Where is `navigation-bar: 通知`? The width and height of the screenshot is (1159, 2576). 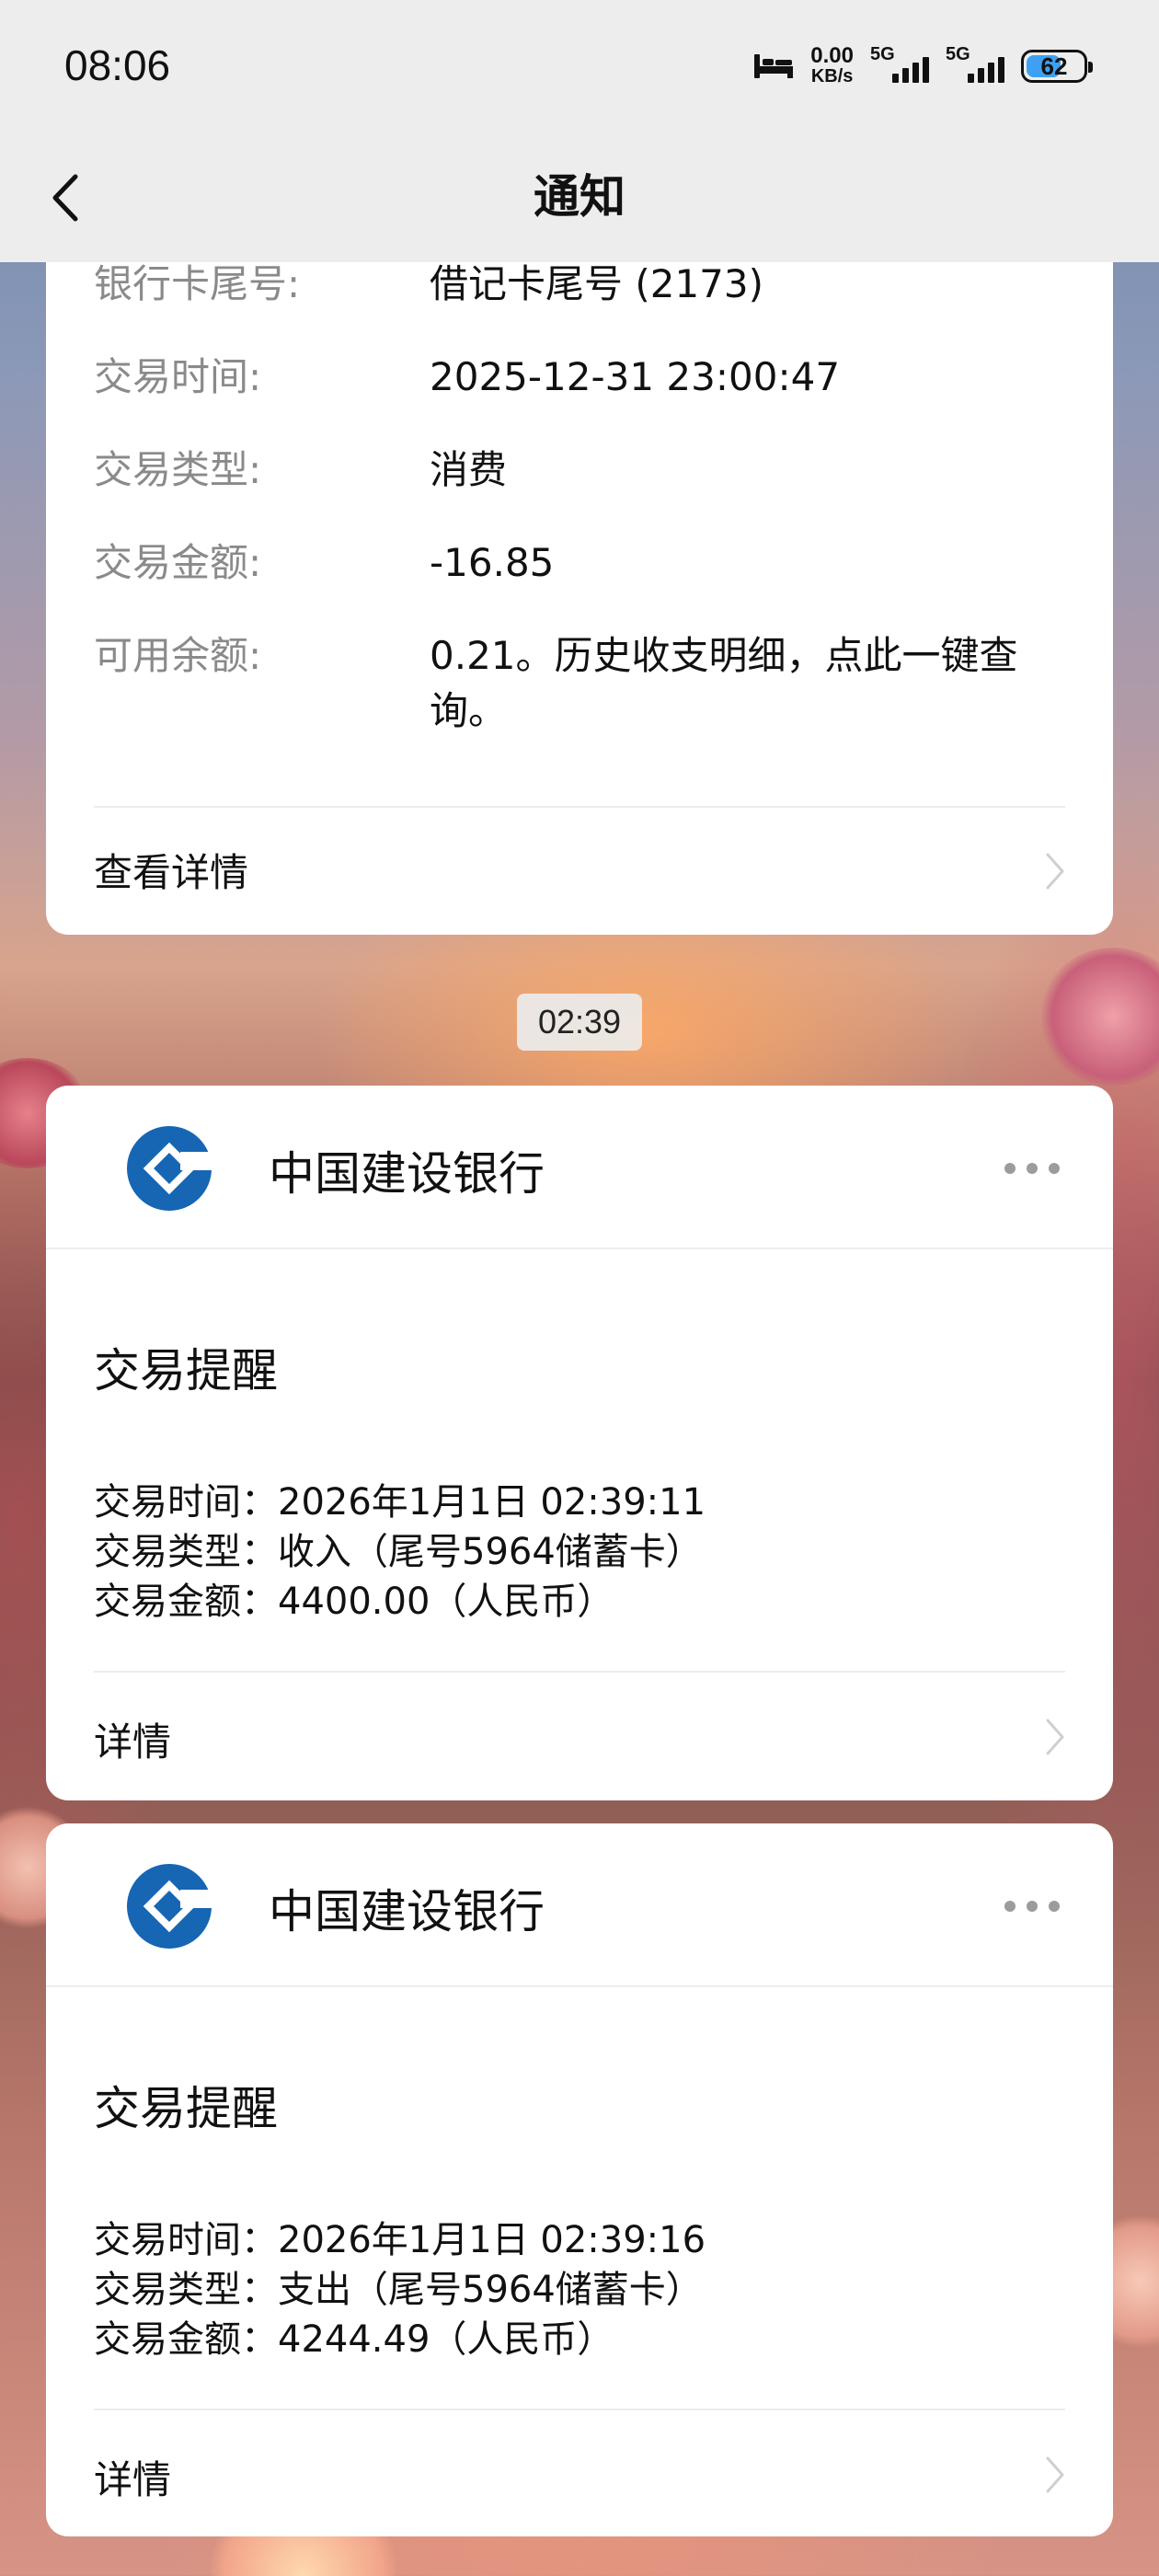 navigation-bar: 通知 is located at coordinates (579, 200).